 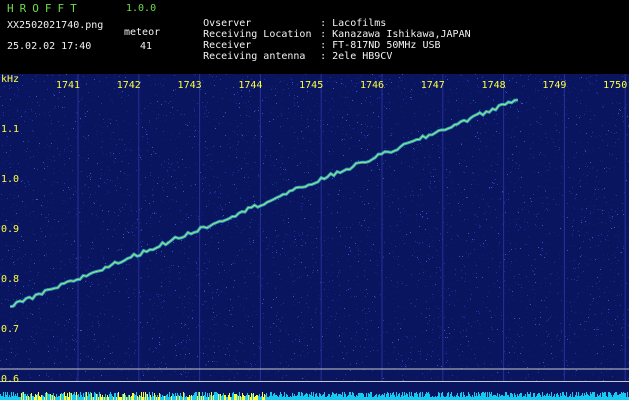 I want to click on x-tick-label: 1747, so click(x=432, y=85).